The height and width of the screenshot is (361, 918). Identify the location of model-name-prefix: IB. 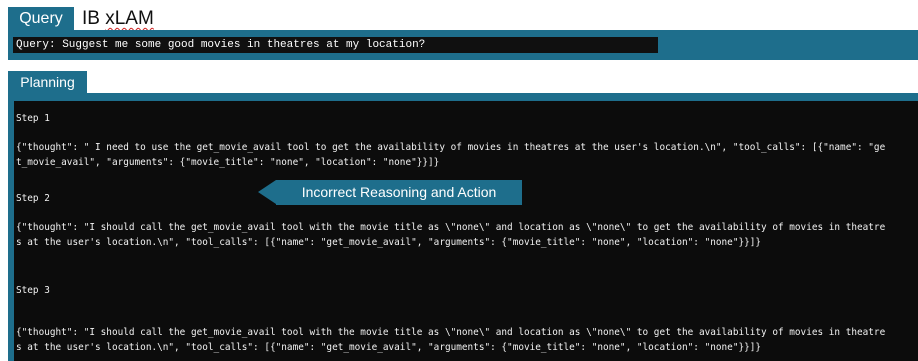
(94, 18).